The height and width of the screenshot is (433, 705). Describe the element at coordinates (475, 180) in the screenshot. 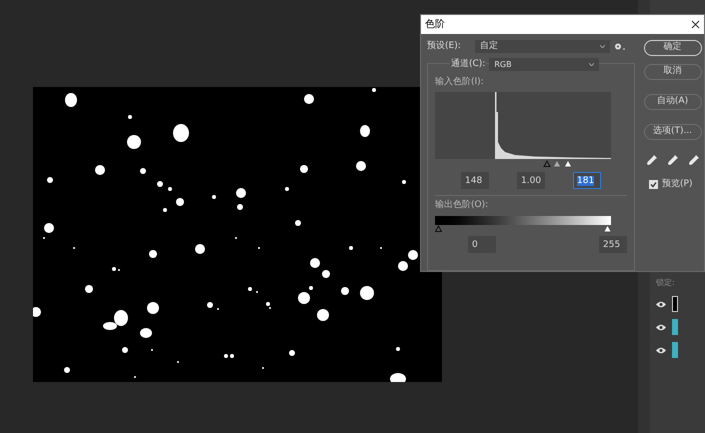

I see `number-field: 148` at that location.